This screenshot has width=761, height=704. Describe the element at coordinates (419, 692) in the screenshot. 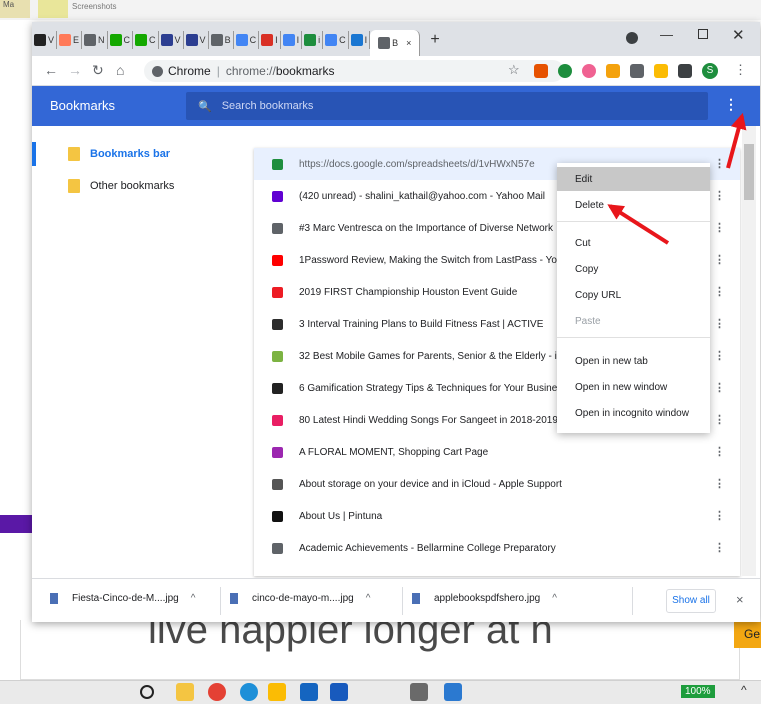

I see `checkbox-app-icon` at that location.